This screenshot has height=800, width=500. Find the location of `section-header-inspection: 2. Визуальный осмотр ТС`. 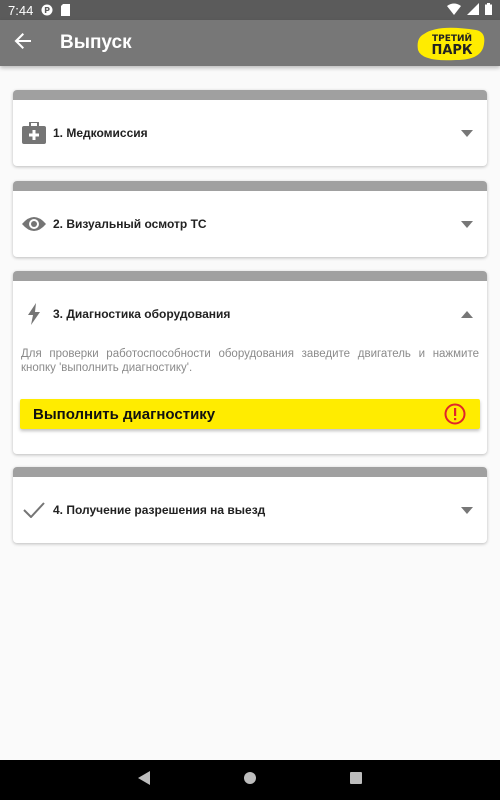

section-header-inspection: 2. Визуальный осмотр ТС is located at coordinates (250, 224).